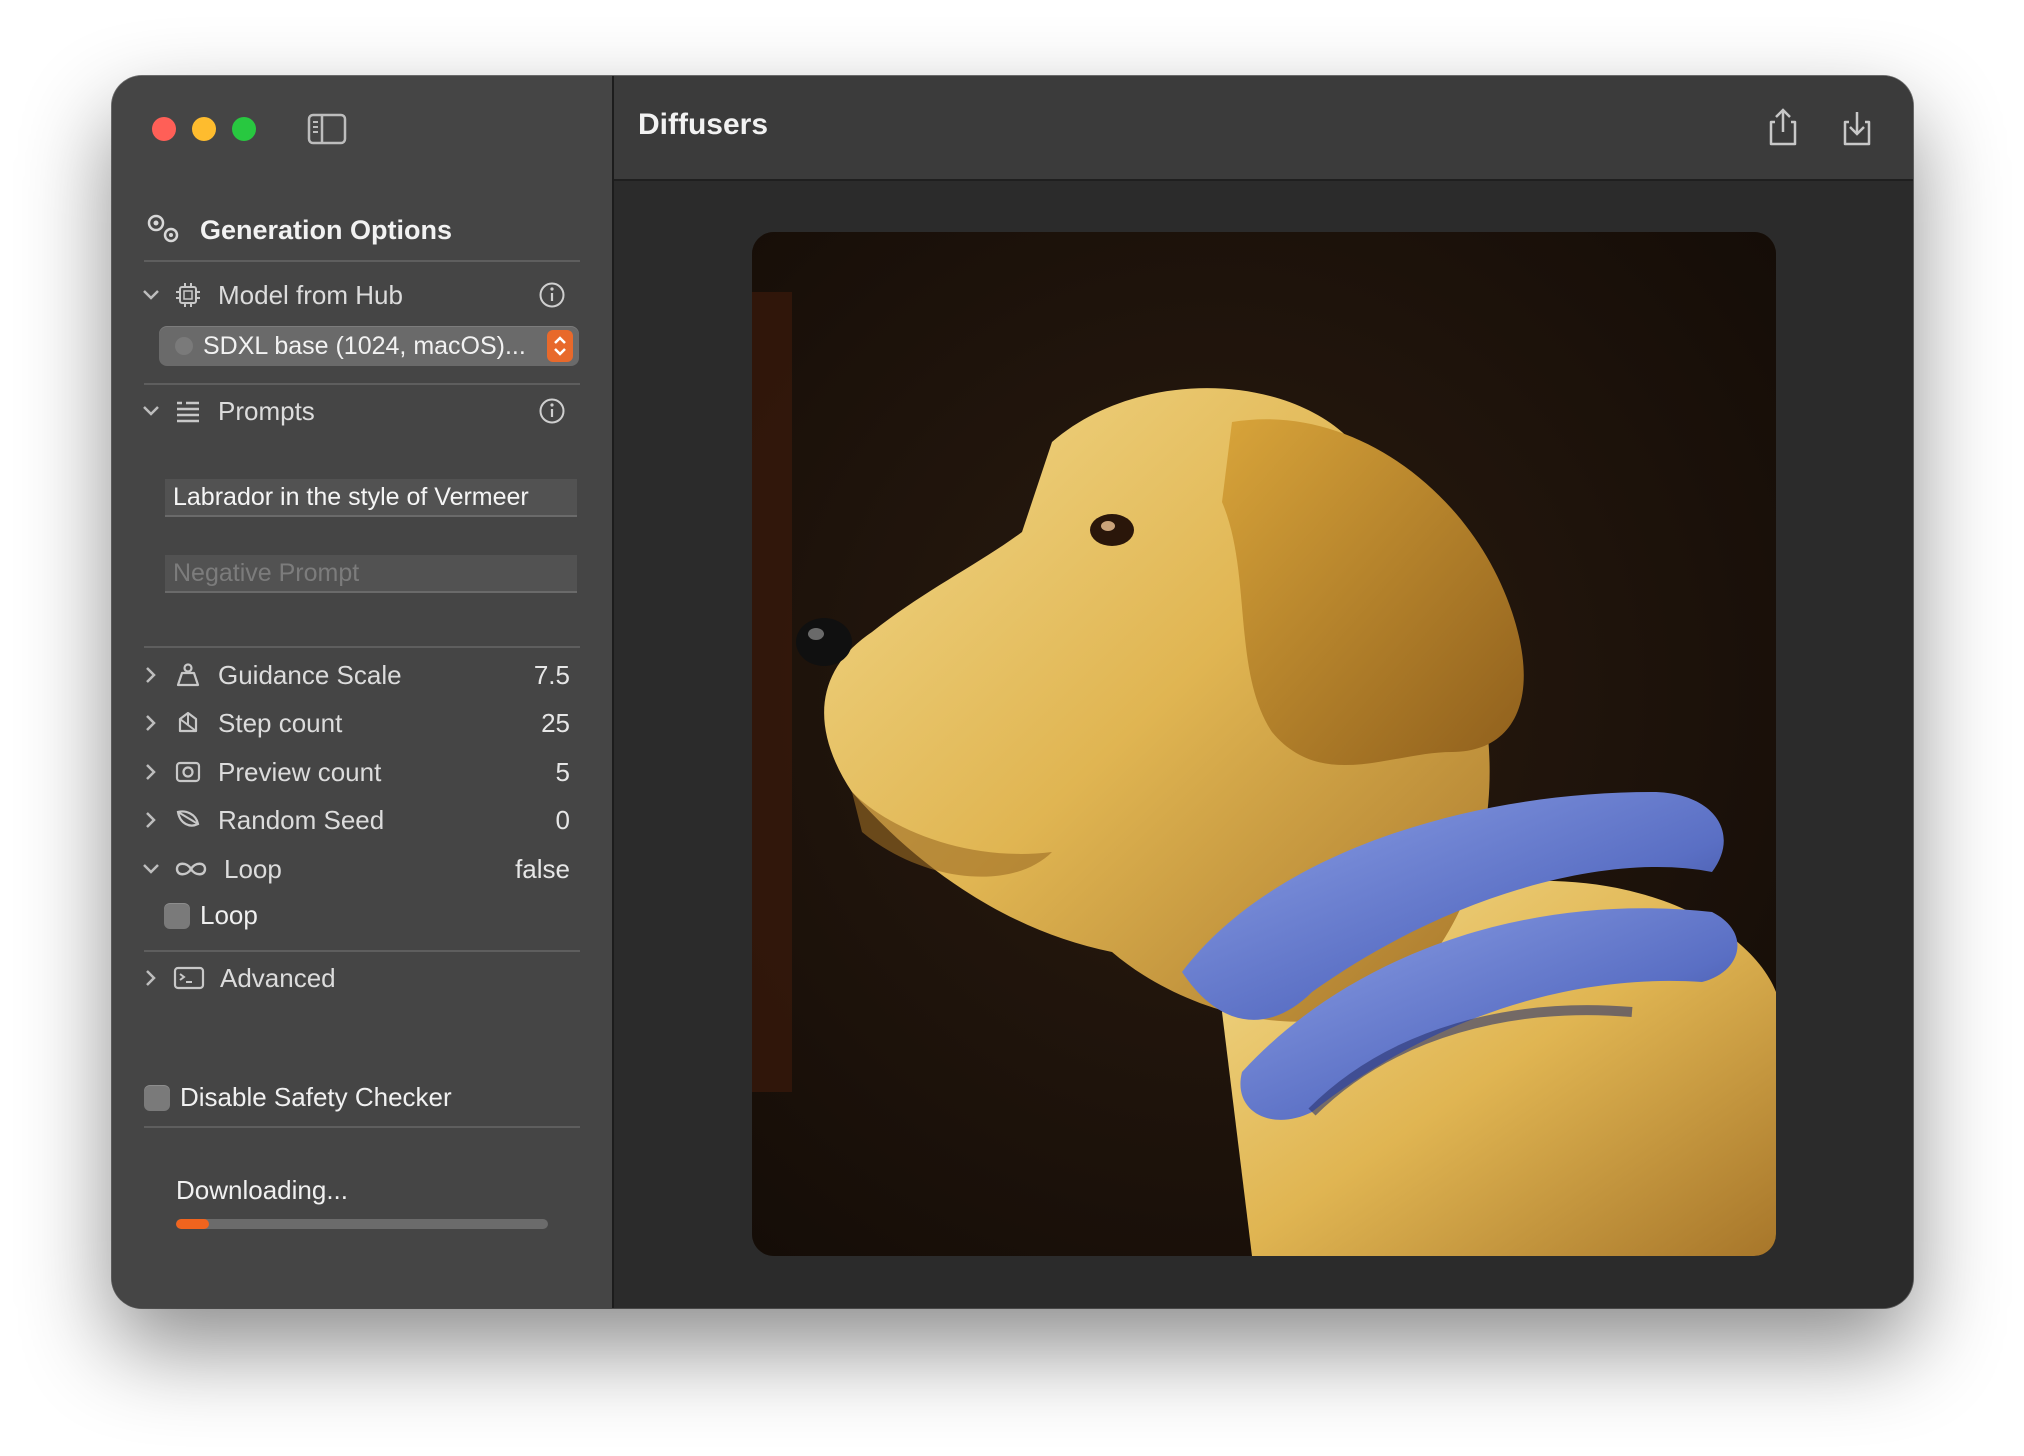 The image size is (2024, 1456). Describe the element at coordinates (542, 868) in the screenshot. I see `param-value: false` at that location.